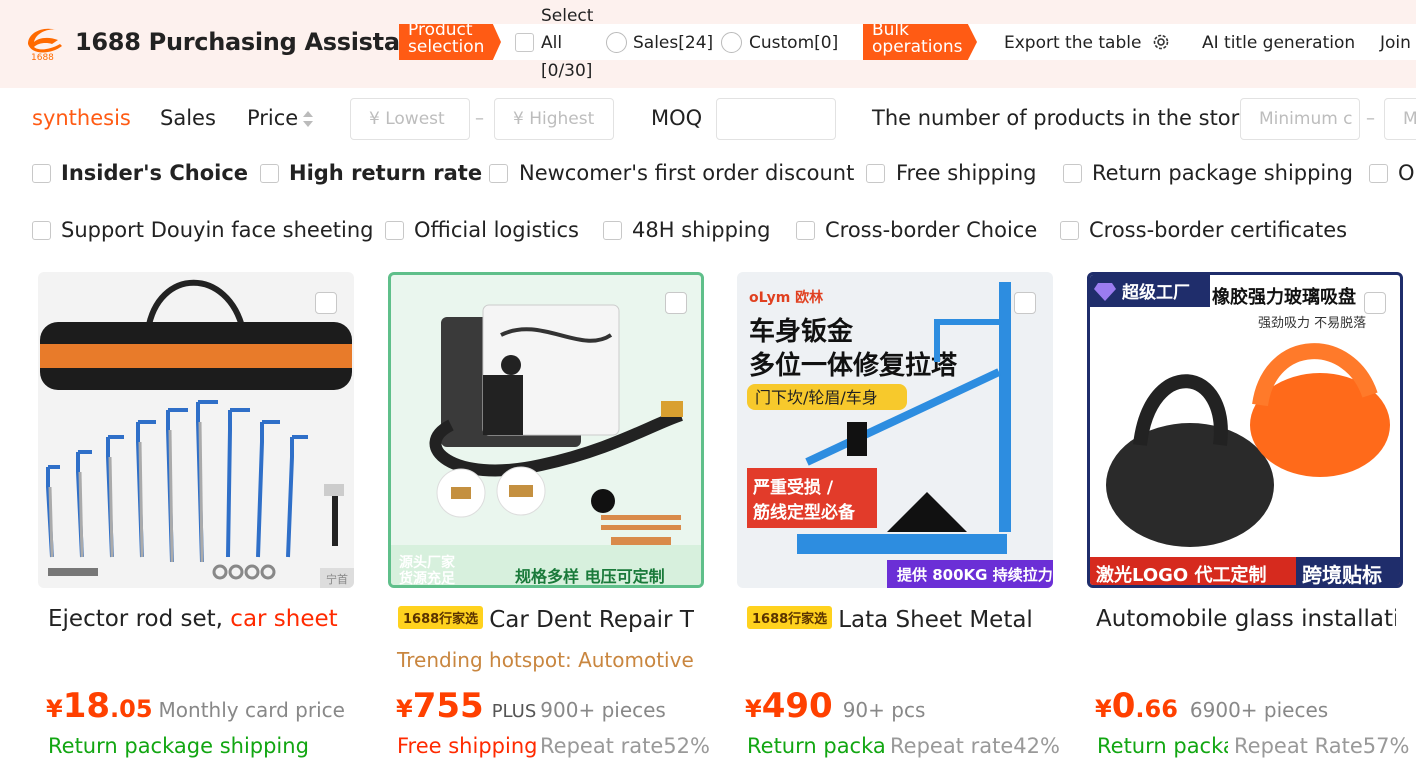 This screenshot has height=768, width=1416. Describe the element at coordinates (272, 118) in the screenshot. I see `sort-price: Price` at that location.